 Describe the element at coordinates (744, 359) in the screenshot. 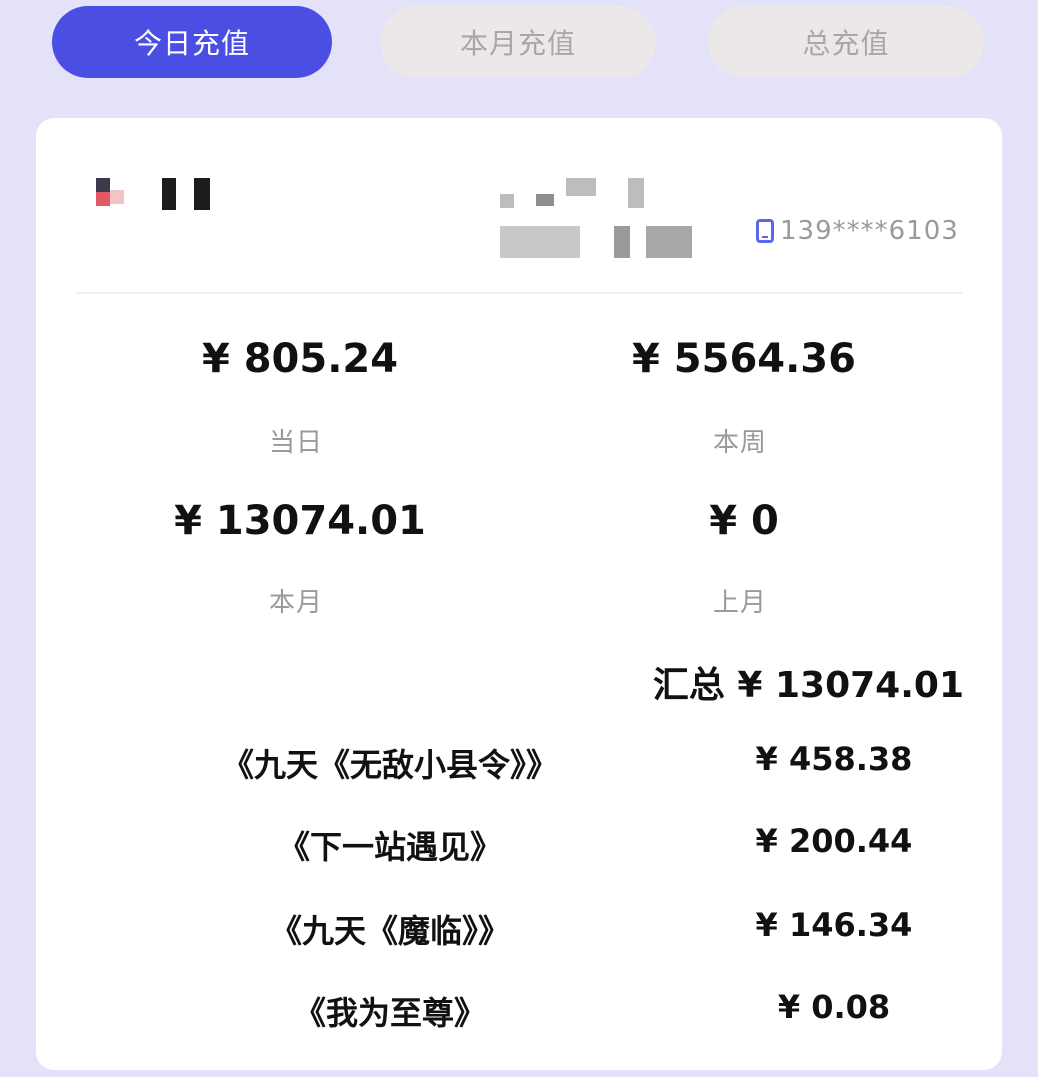

I see `stat-week-value: ¥ 5564.36` at that location.